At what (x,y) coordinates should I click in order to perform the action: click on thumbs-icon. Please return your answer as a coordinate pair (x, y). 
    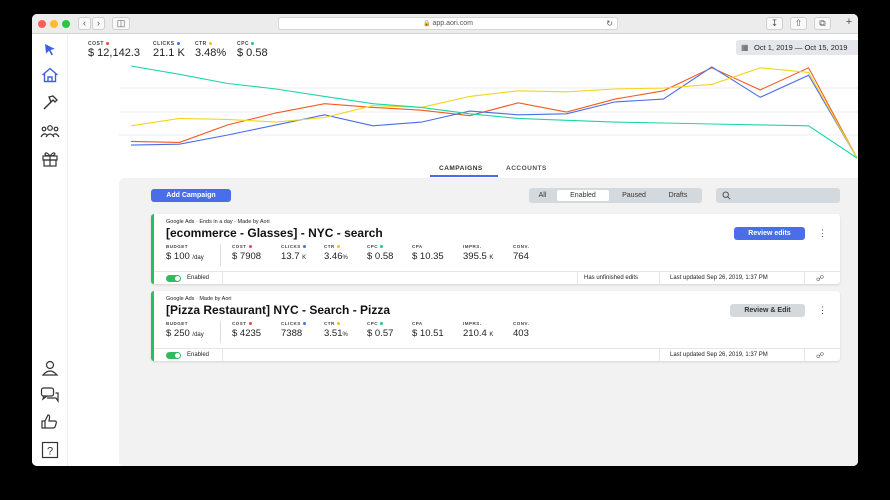
    Looking at the image, I should click on (50, 422).